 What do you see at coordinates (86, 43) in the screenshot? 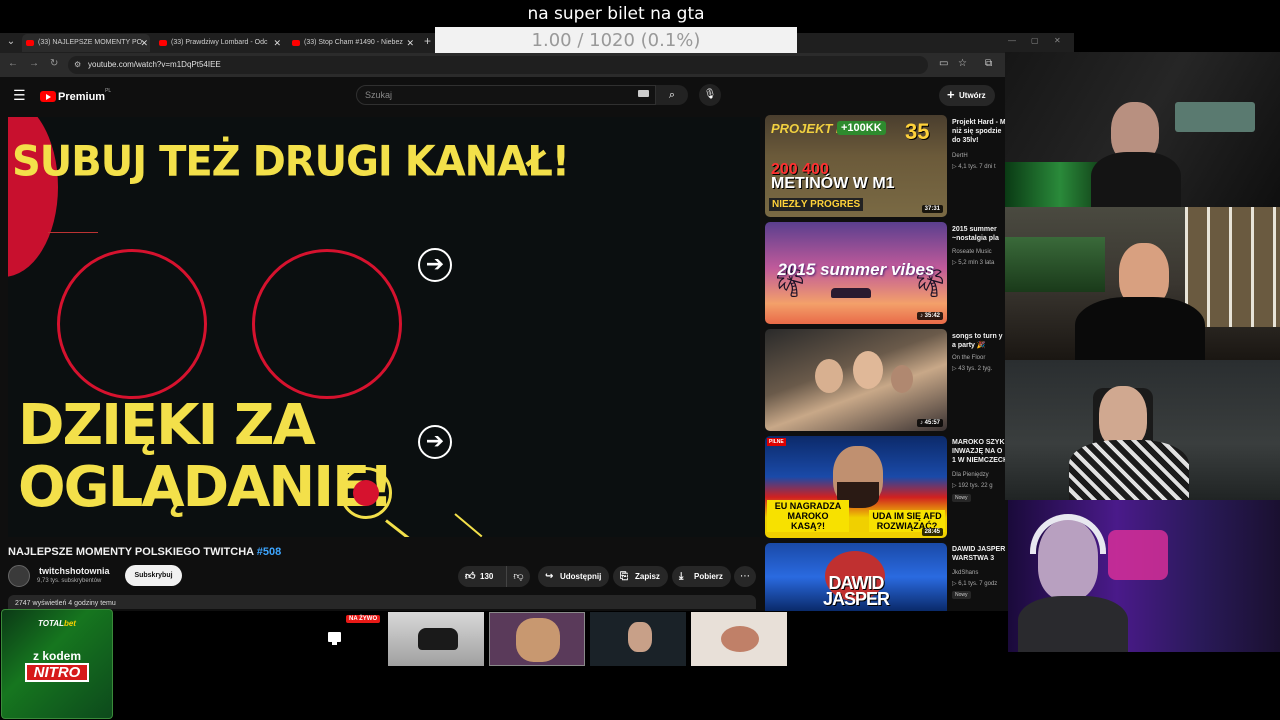
I see `tab-najlepsze: (33) NAJLEPSZE MOMENTY PO ✕` at bounding box center [86, 43].